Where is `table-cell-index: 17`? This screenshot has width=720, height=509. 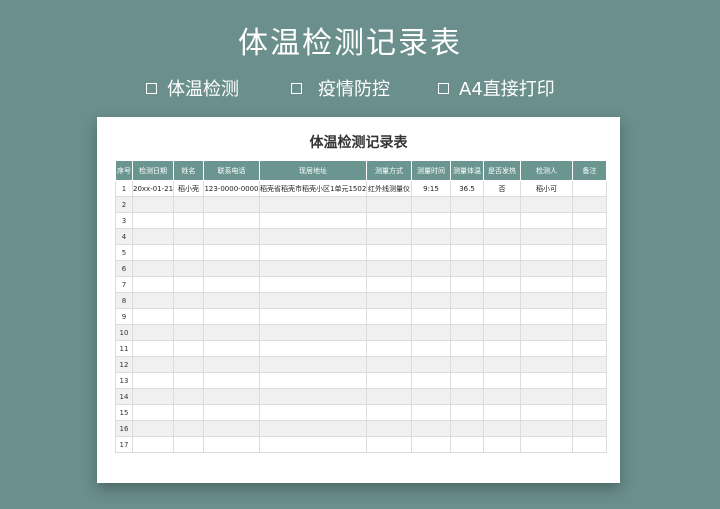 table-cell-index: 17 is located at coordinates (124, 444).